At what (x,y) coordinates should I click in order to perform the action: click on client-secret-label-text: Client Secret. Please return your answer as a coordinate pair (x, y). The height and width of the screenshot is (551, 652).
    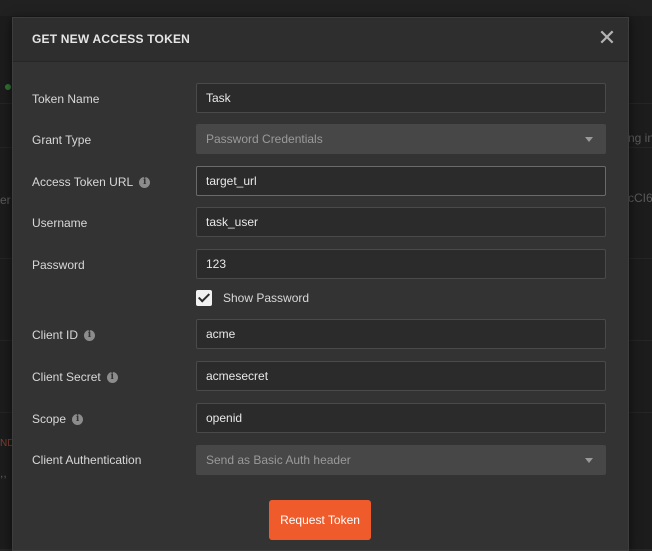
    Looking at the image, I should click on (66, 377).